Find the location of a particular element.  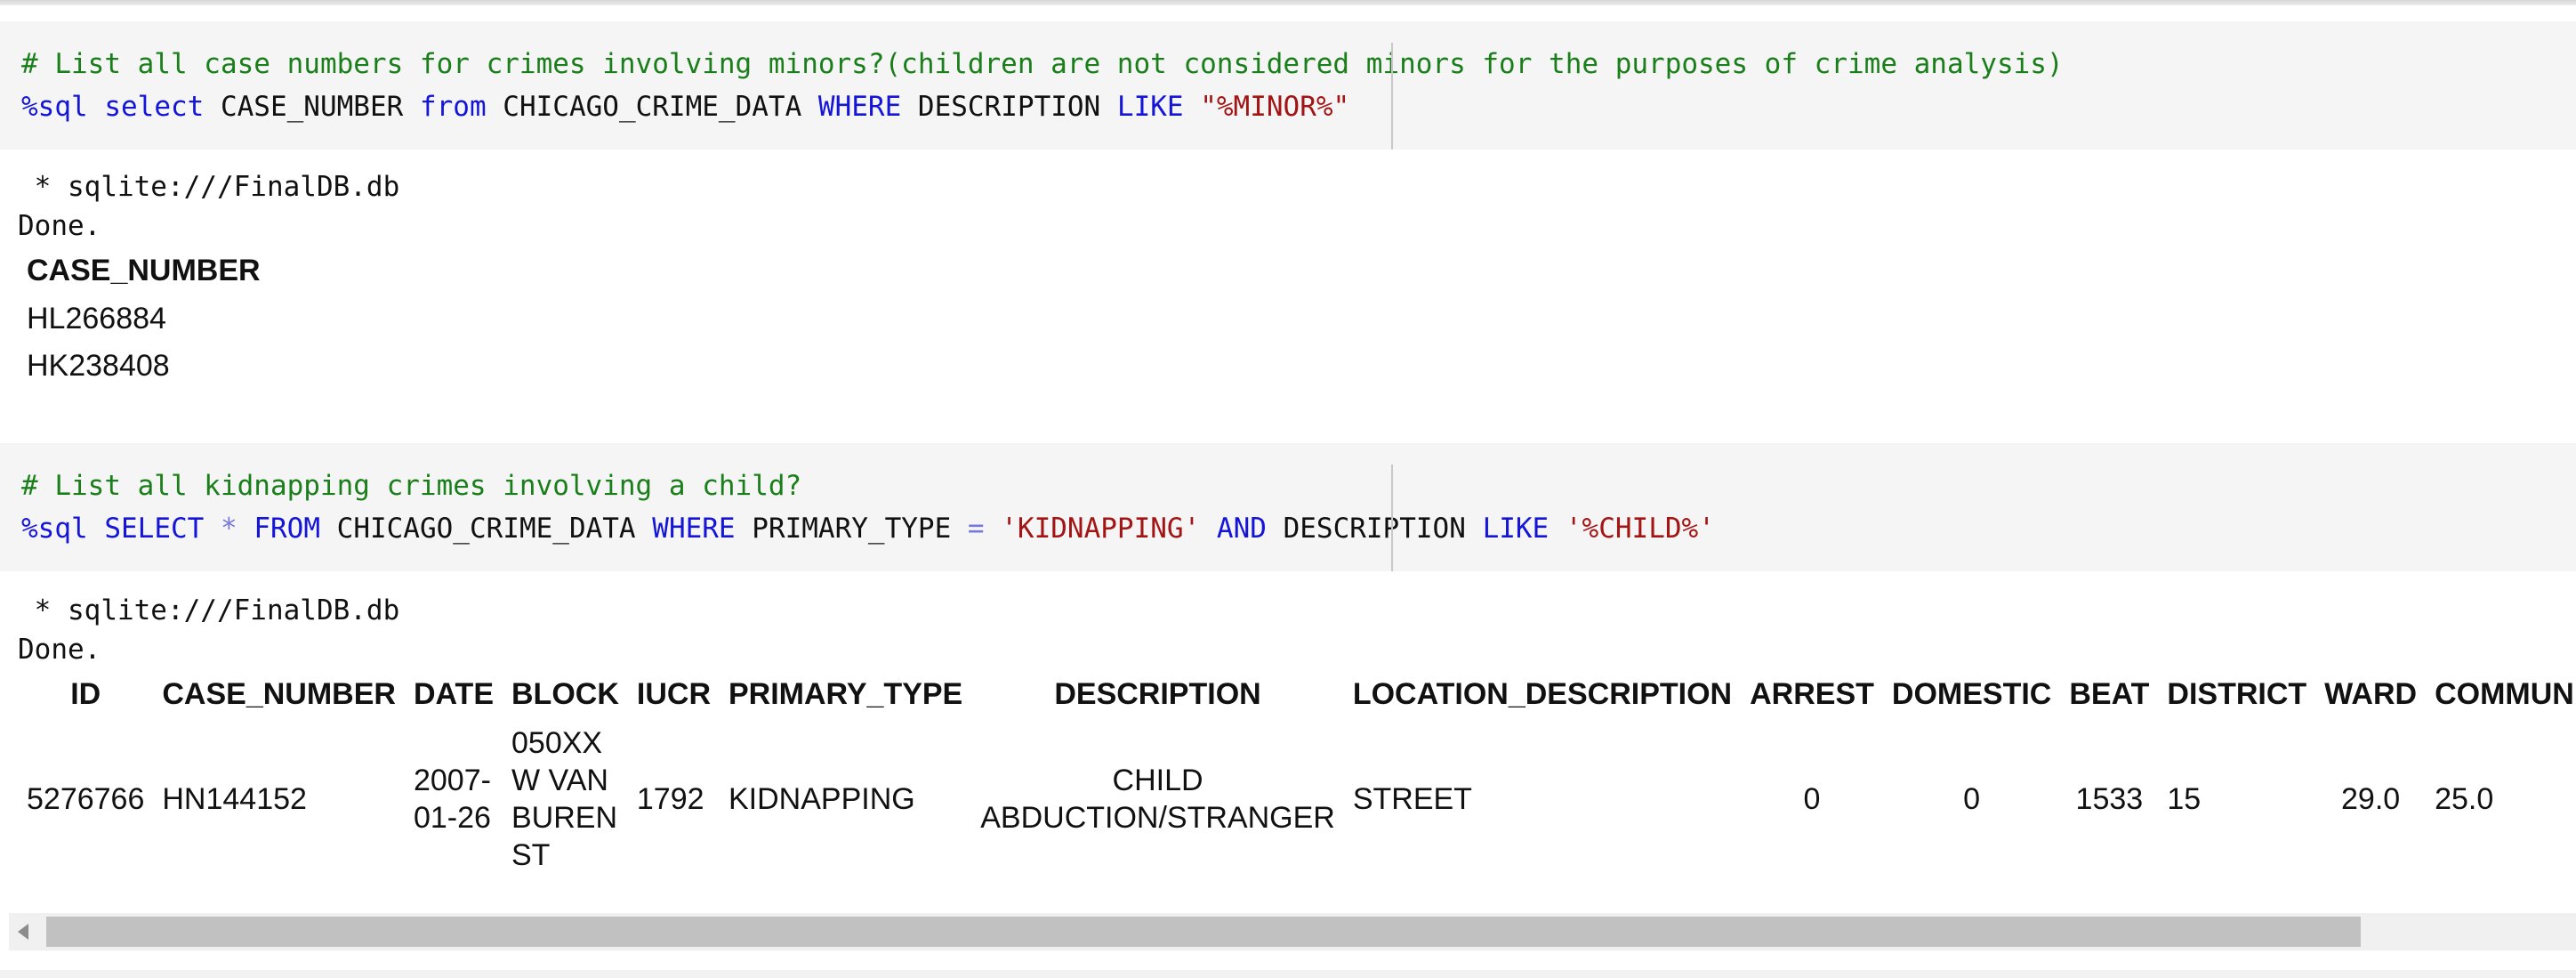

table-cell: KIDNAPPING is located at coordinates (822, 799).